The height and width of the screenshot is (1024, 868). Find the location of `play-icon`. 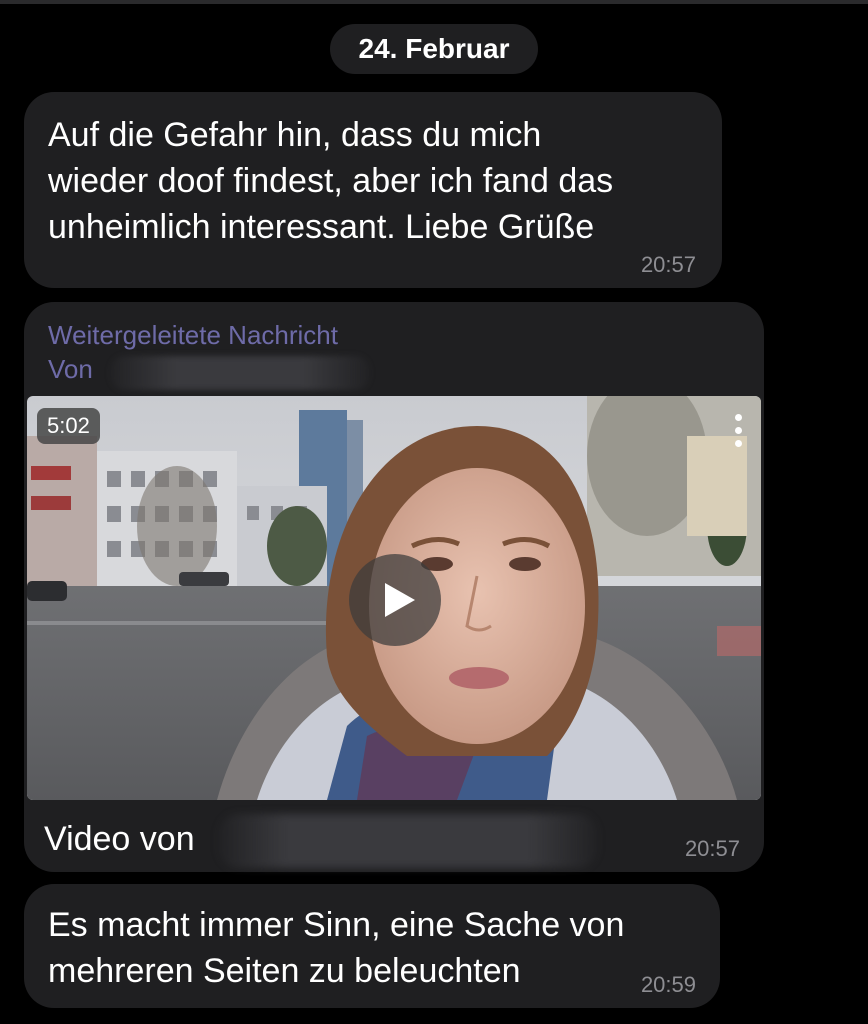

play-icon is located at coordinates (395, 600).